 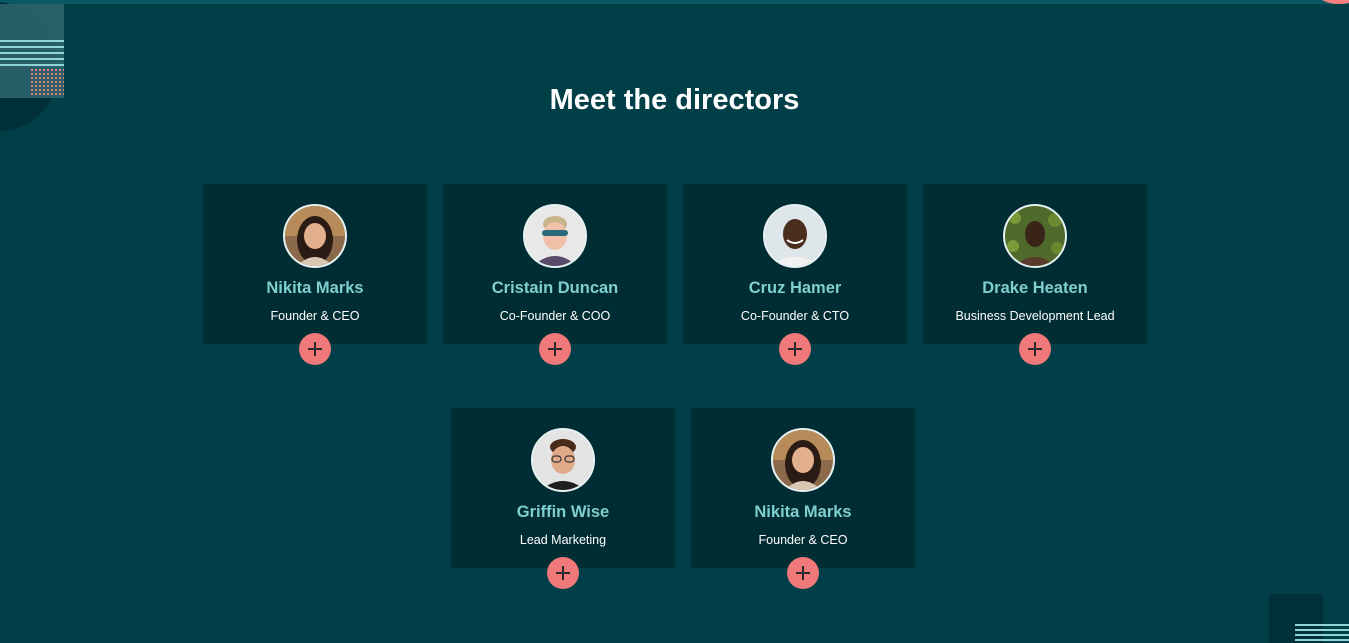 What do you see at coordinates (1035, 316) in the screenshot?
I see `director-role: Business Development Lead` at bounding box center [1035, 316].